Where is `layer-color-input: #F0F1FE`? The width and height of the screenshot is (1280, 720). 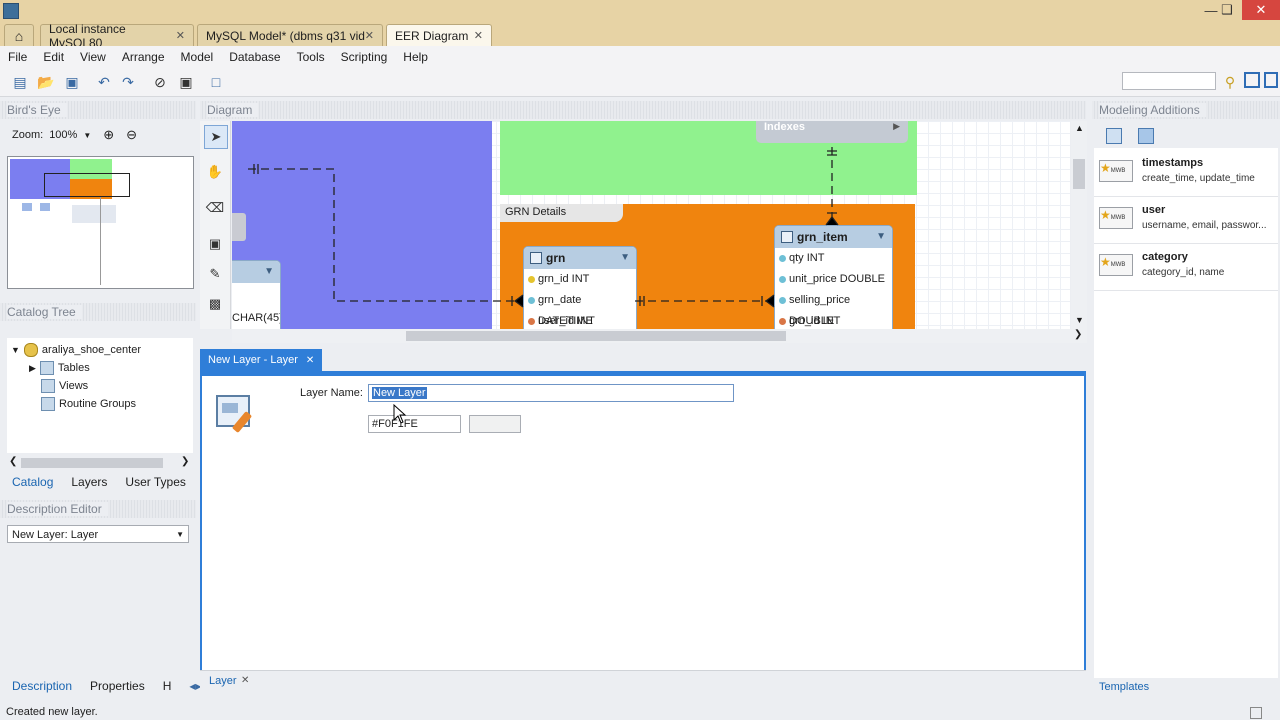 layer-color-input: #F0F1FE is located at coordinates (414, 424).